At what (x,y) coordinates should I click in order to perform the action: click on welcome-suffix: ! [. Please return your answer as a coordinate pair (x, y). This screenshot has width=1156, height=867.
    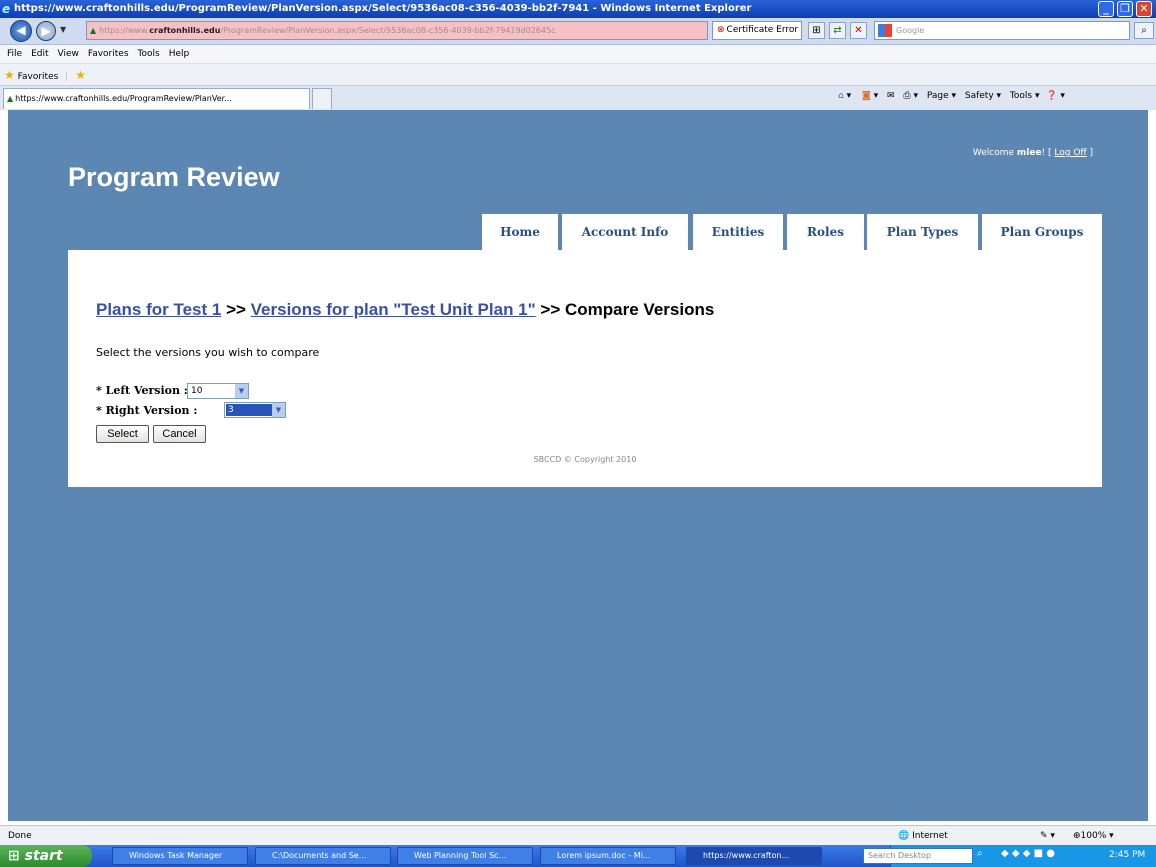
    Looking at the image, I should click on (1048, 153).